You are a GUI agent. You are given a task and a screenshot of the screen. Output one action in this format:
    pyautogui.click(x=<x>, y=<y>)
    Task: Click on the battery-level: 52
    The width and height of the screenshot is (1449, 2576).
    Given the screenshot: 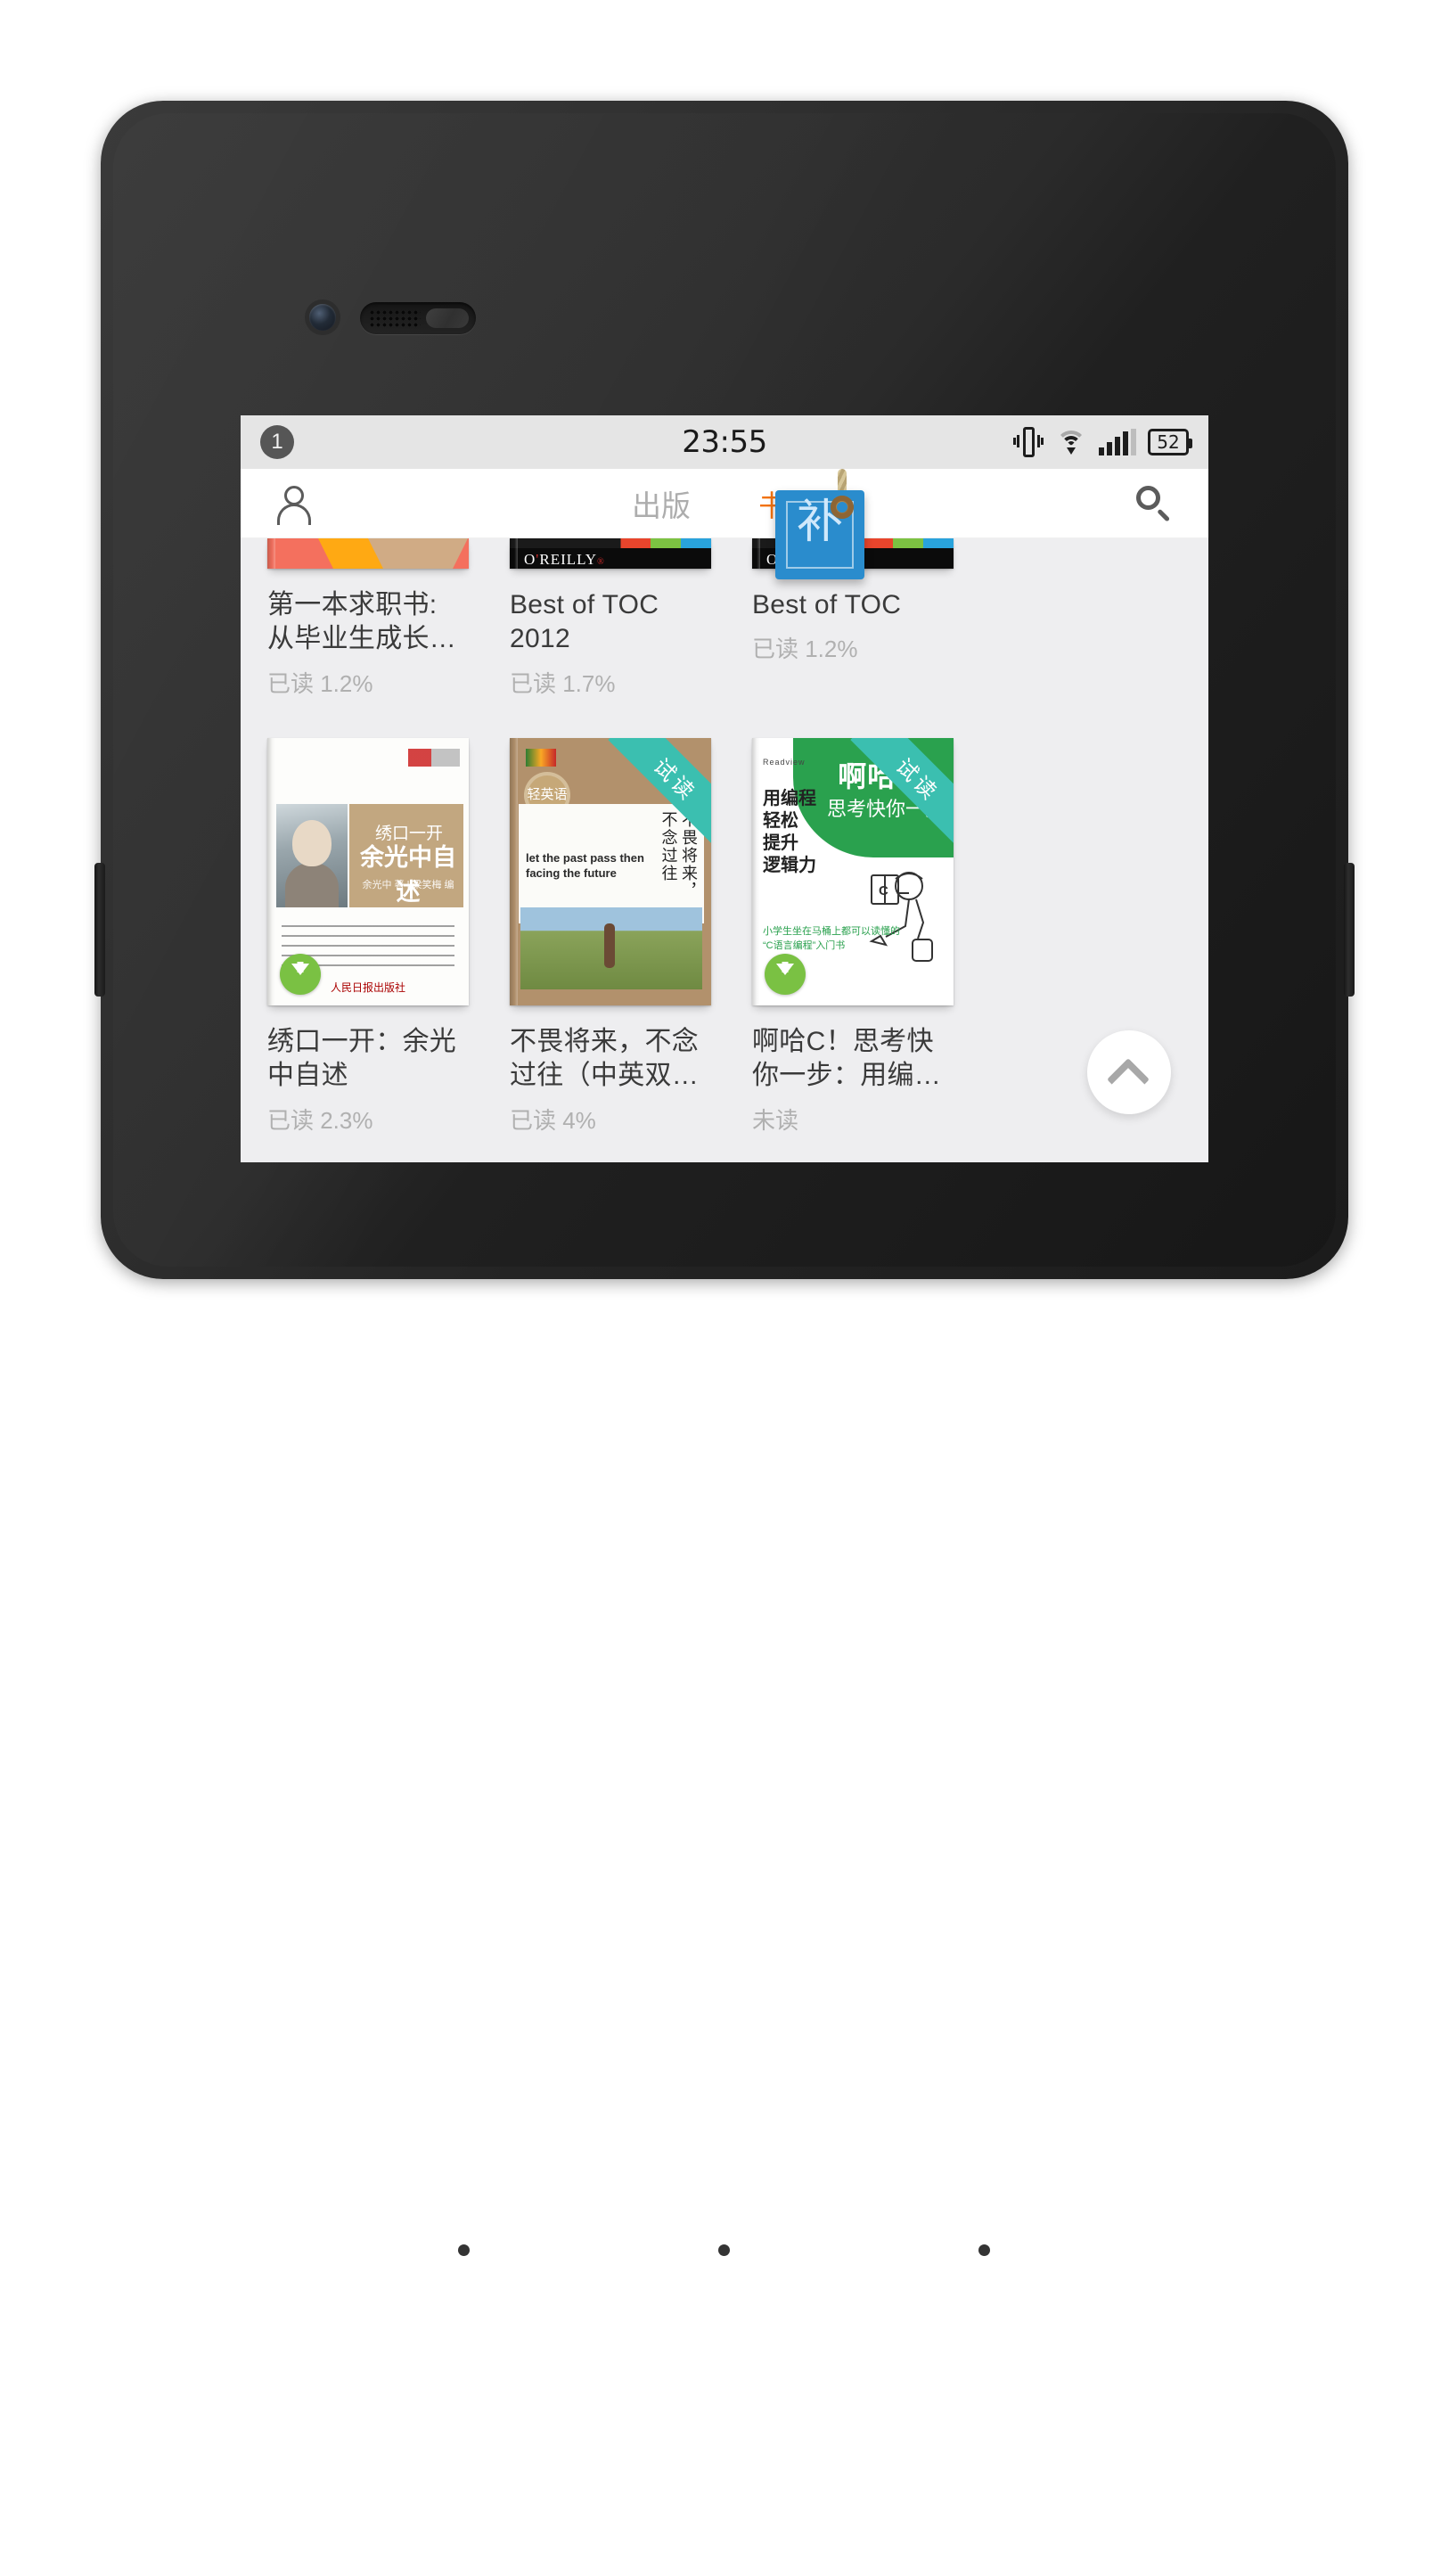 What is the action you would take?
    pyautogui.click(x=1168, y=442)
    